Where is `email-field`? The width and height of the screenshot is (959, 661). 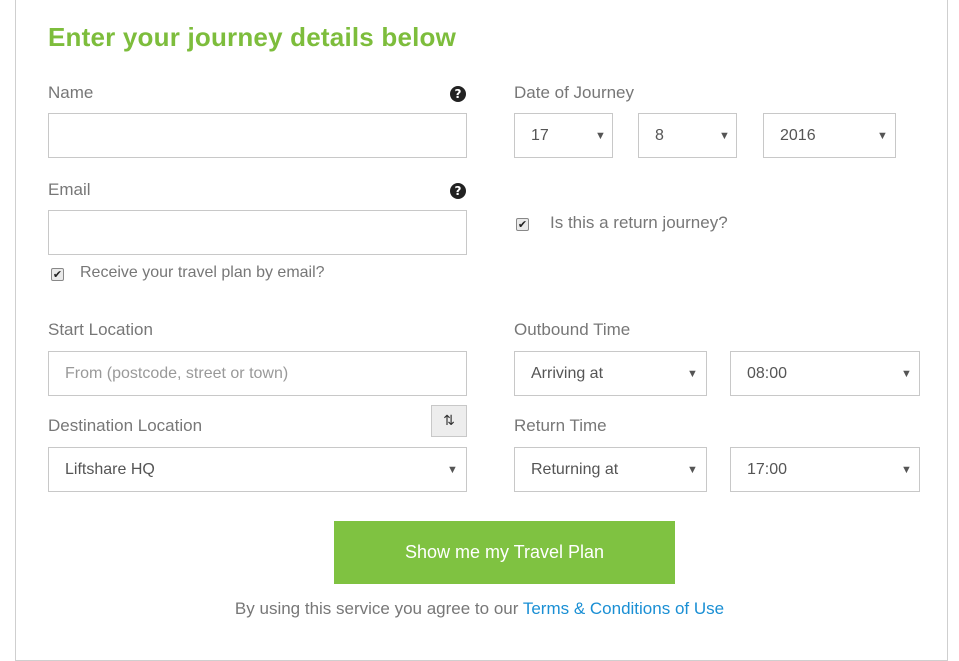
email-field is located at coordinates (257, 232).